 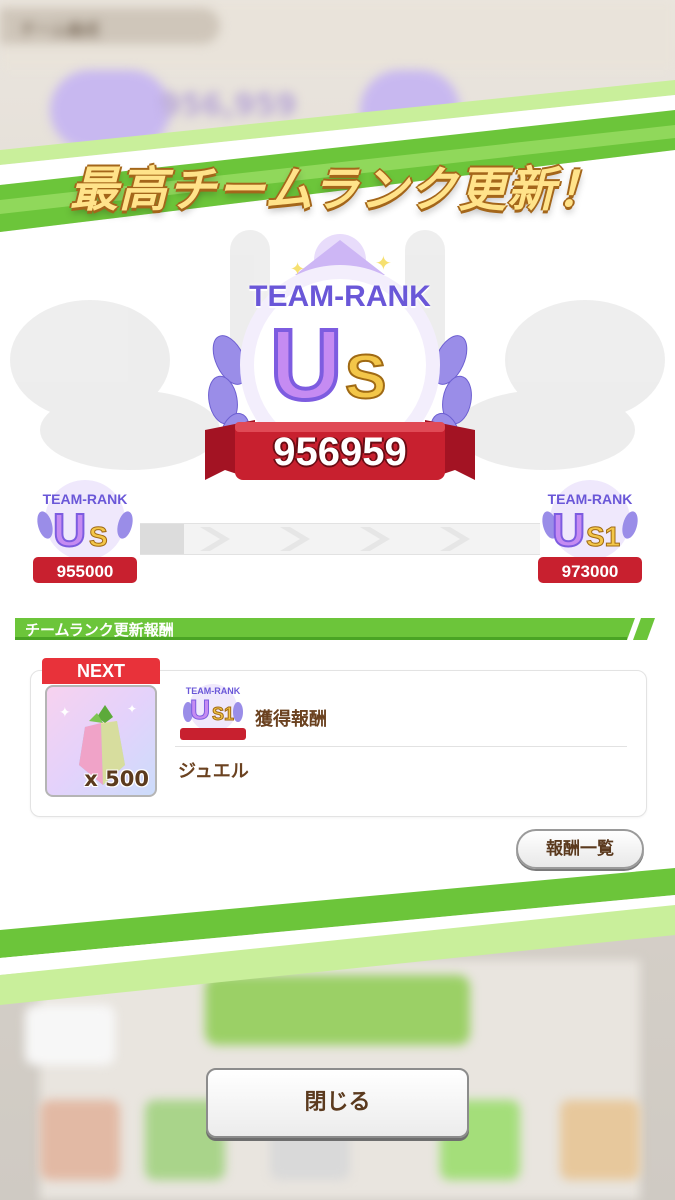 I want to click on reward-rank-letter: U, so click(x=200, y=710).